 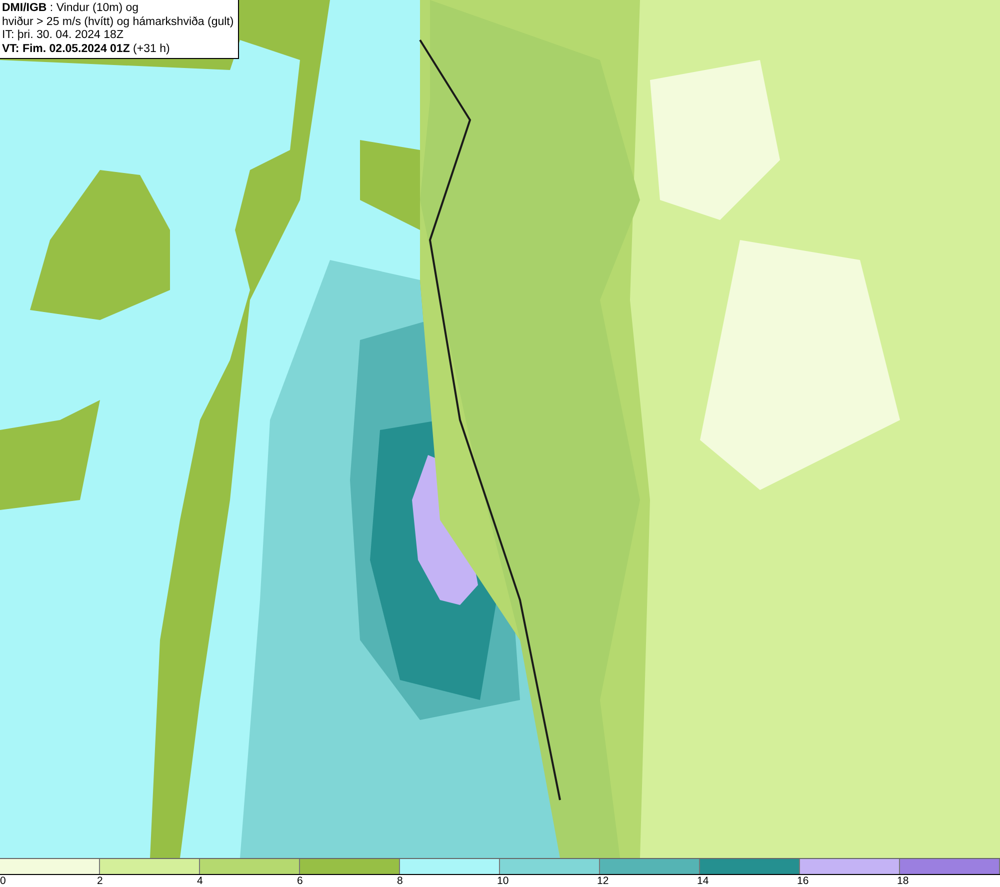 What do you see at coordinates (400, 881) in the screenshot?
I see `legend-tick-label: 8` at bounding box center [400, 881].